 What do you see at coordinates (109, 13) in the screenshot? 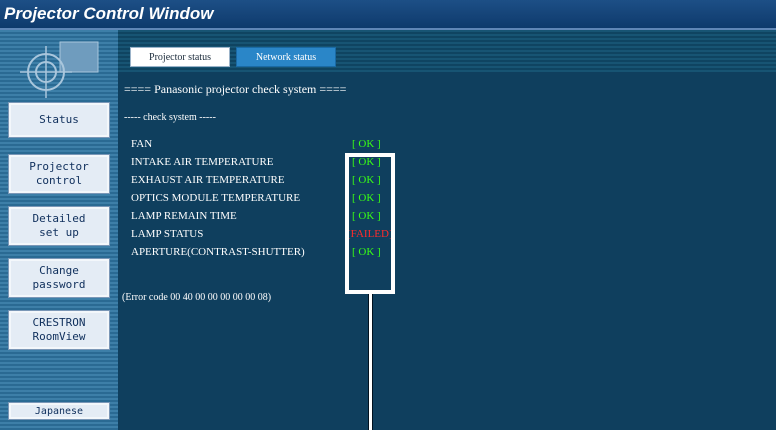
I see `window-title: Projector Control Window` at bounding box center [109, 13].